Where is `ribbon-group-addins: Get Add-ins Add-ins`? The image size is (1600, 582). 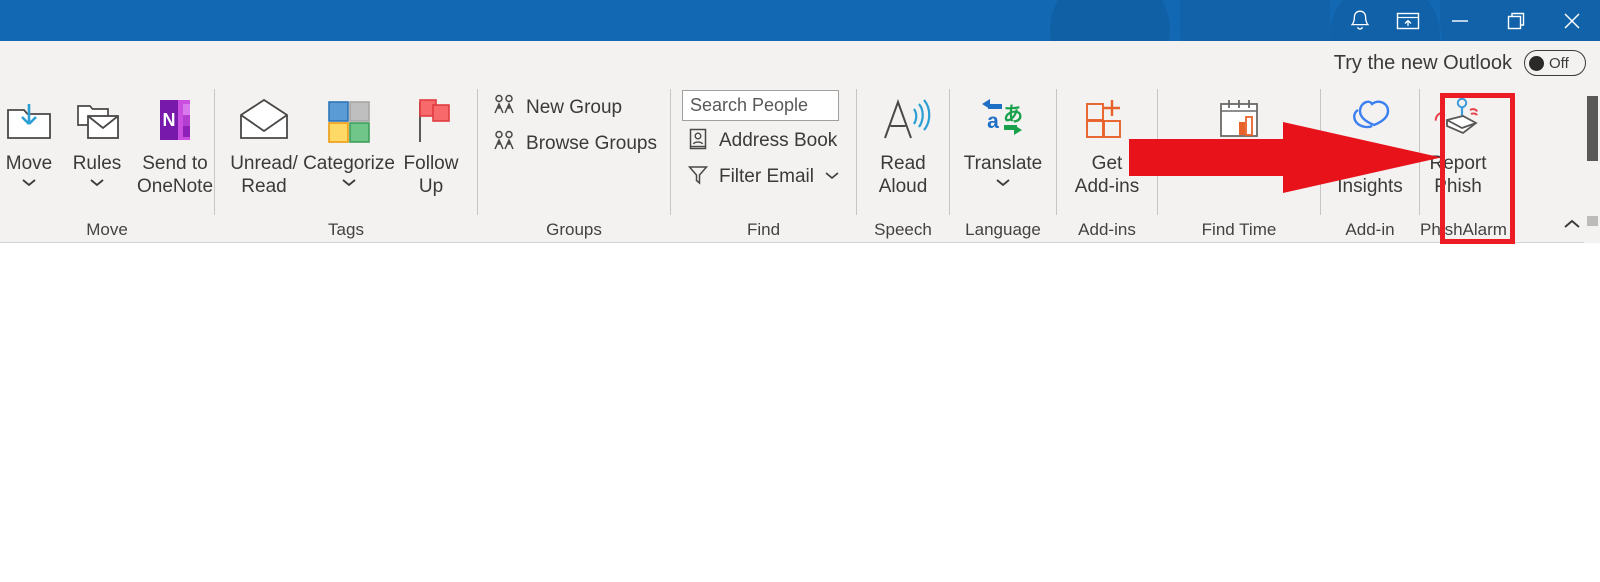 ribbon-group-addins: Get Add-ins Add-ins is located at coordinates (1107, 164).